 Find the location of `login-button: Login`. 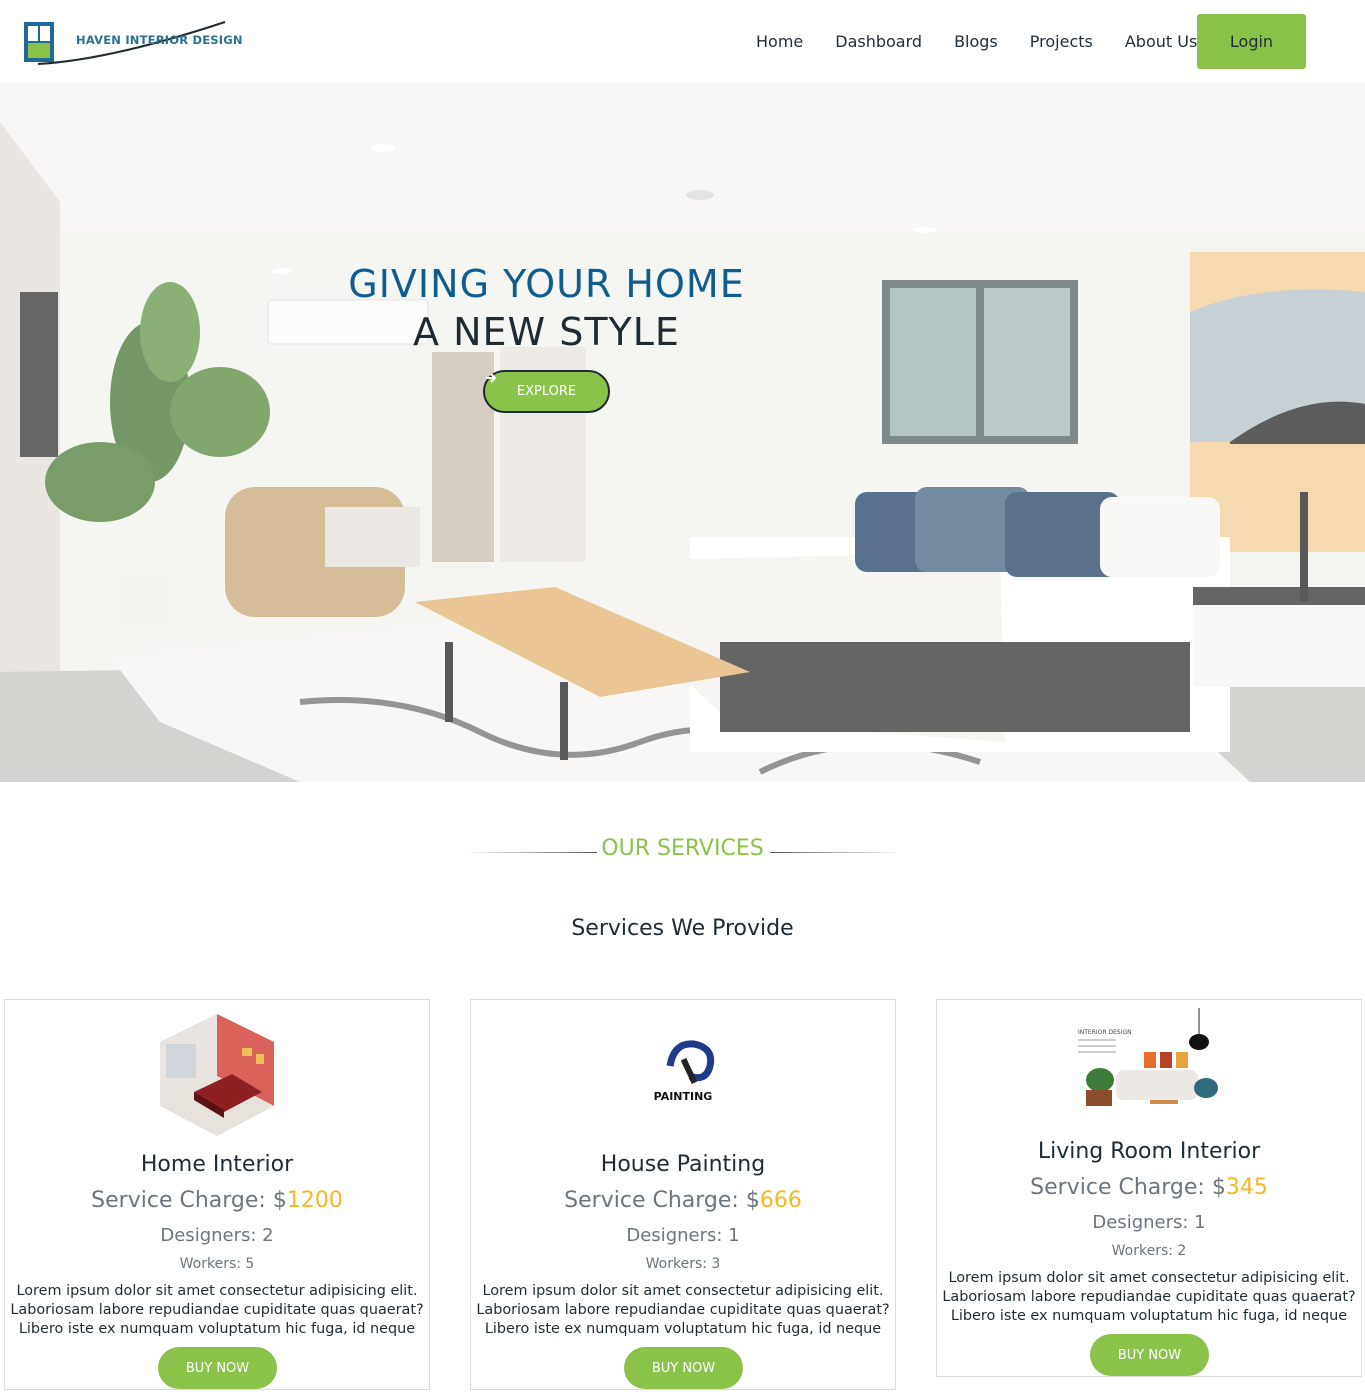

login-button: Login is located at coordinates (1251, 41).